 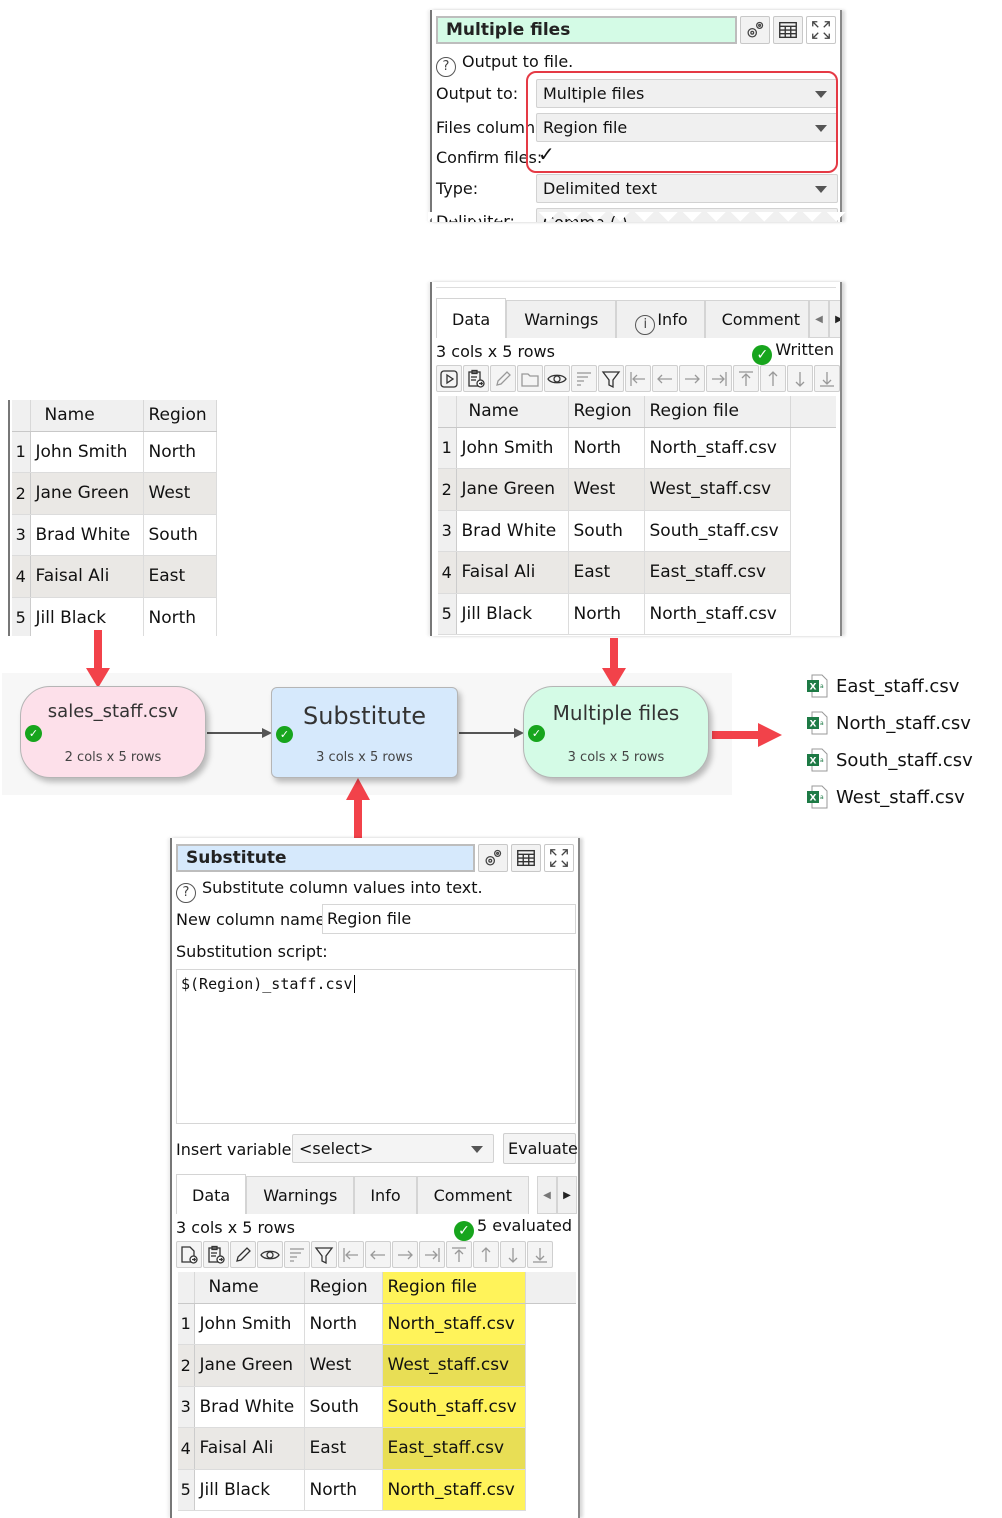 What do you see at coordinates (888, 723) in the screenshot?
I see `output-file-item: Xa North_staff.csv` at bounding box center [888, 723].